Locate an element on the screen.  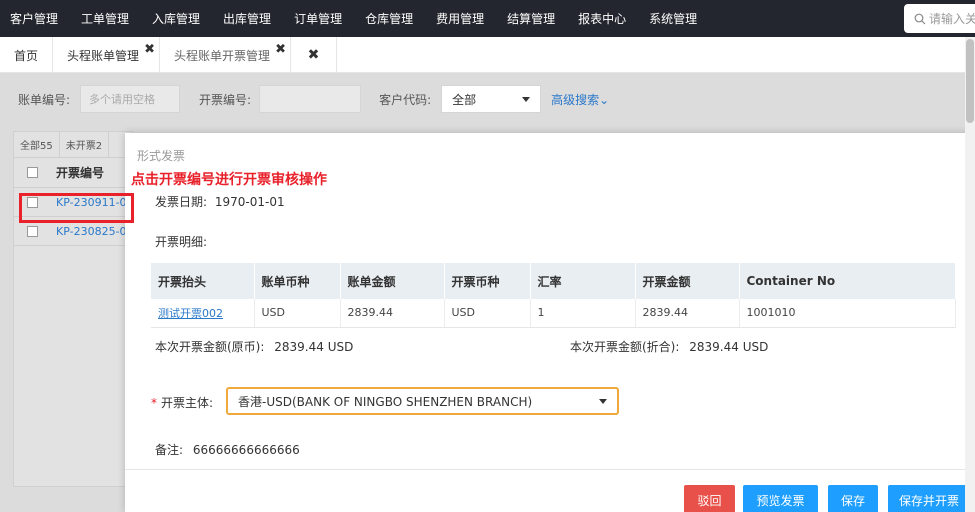
menu-customer: 客户管理 is located at coordinates (35, 18).